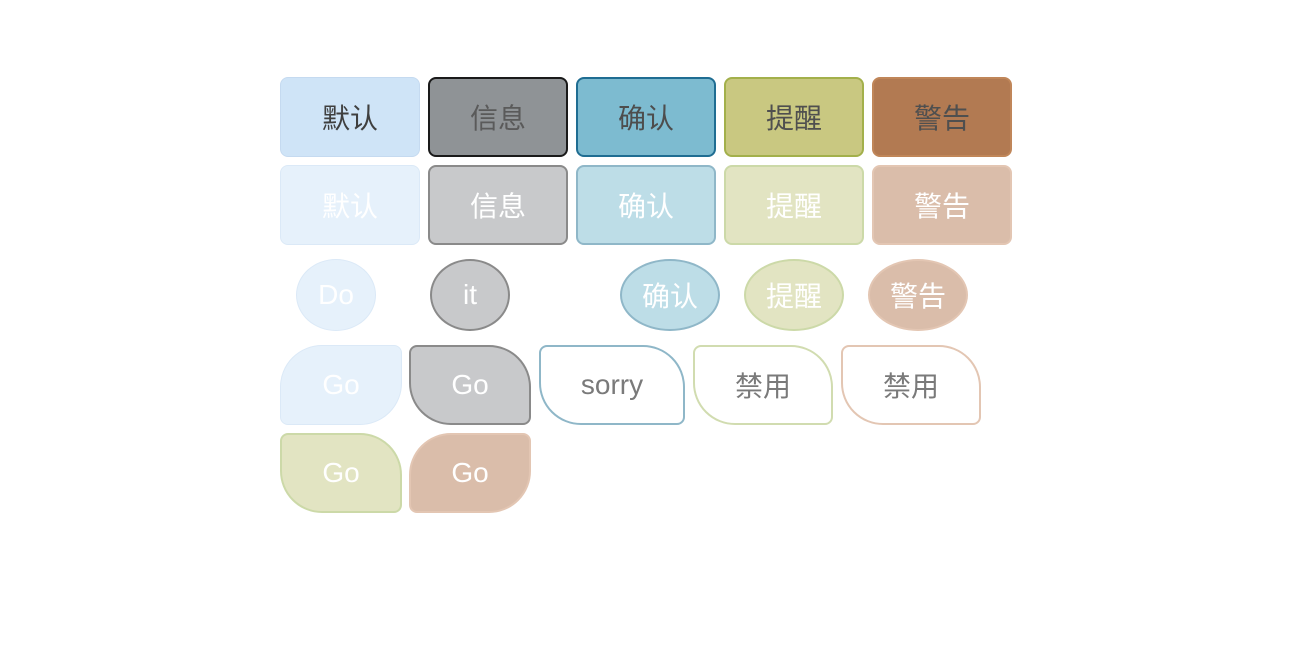 The height and width of the screenshot is (652, 1294). What do you see at coordinates (942, 117) in the screenshot?
I see `warn-button: 警告` at bounding box center [942, 117].